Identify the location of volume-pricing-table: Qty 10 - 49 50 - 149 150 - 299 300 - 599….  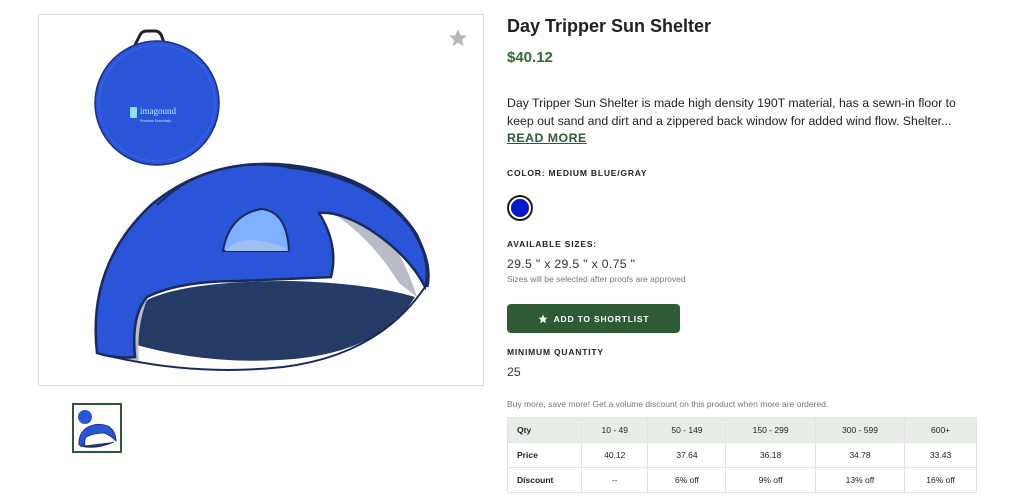
(742, 455).